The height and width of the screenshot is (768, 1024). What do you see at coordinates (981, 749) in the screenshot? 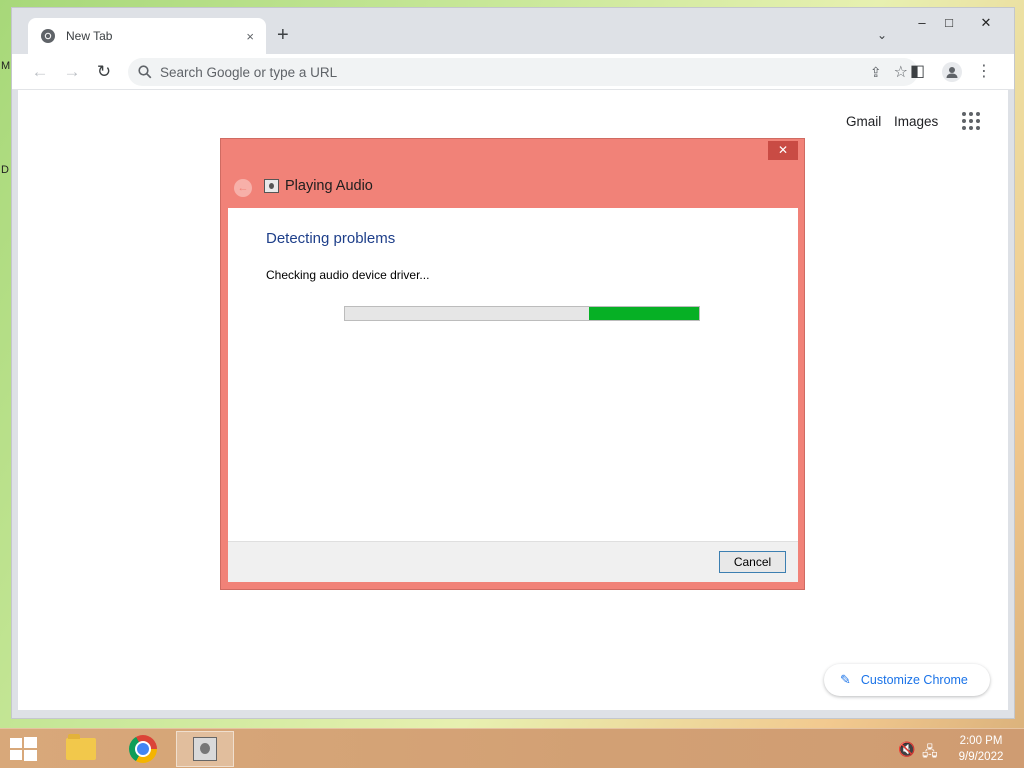
I see `system-clock: 2:00 PM 9/9/2022` at bounding box center [981, 749].